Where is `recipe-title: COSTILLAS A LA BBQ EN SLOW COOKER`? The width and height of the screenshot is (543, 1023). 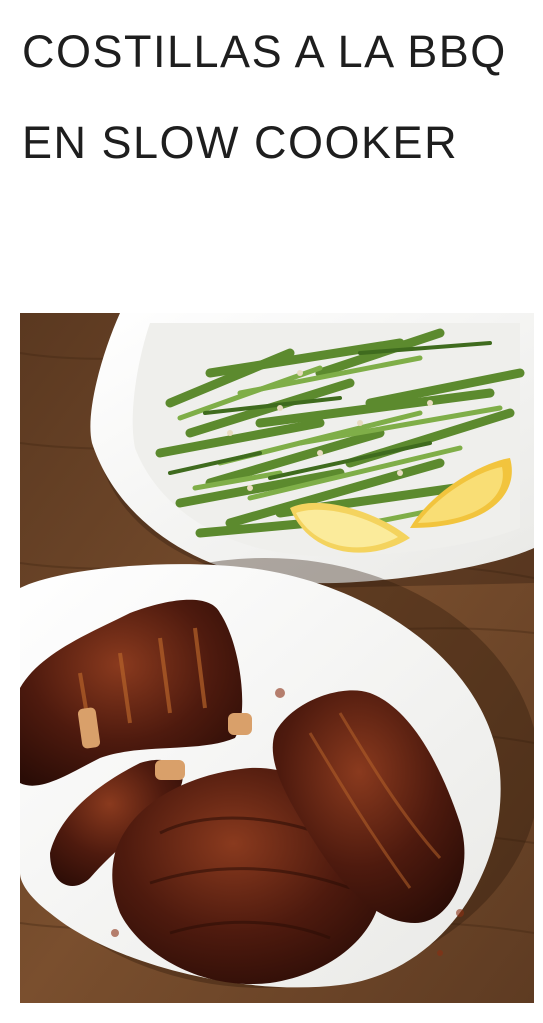
recipe-title: COSTILLAS A LA BBQ EN SLOW COOKER is located at coordinates (264, 97).